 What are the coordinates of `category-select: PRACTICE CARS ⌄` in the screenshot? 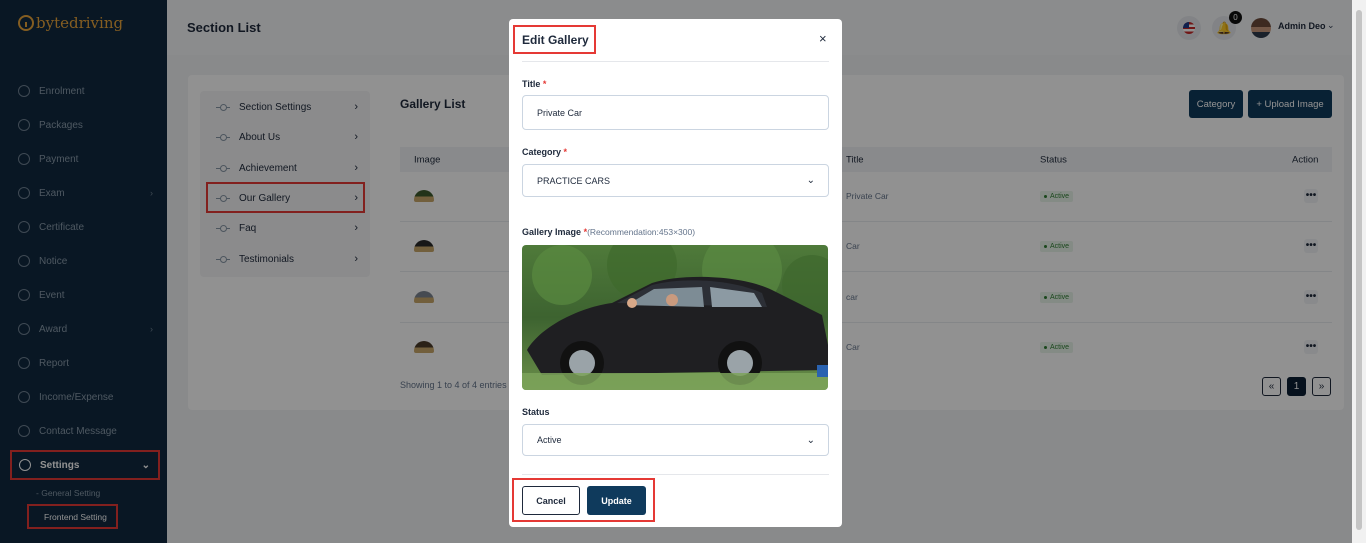 It's located at (675, 180).